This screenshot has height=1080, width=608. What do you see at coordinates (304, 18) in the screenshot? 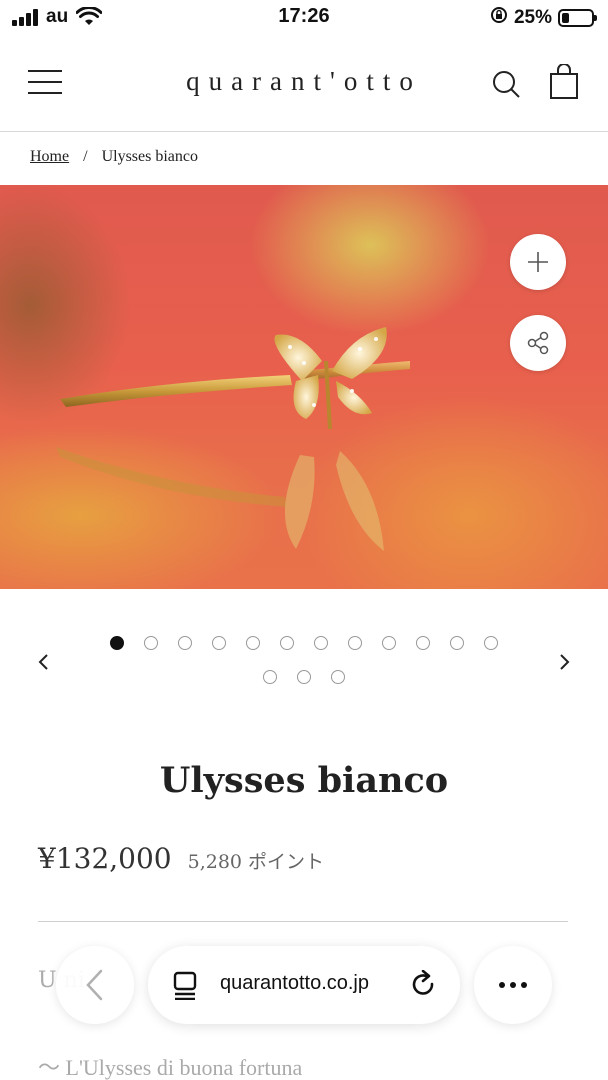
I see `status-bar: au 17:26 25%` at bounding box center [304, 18].